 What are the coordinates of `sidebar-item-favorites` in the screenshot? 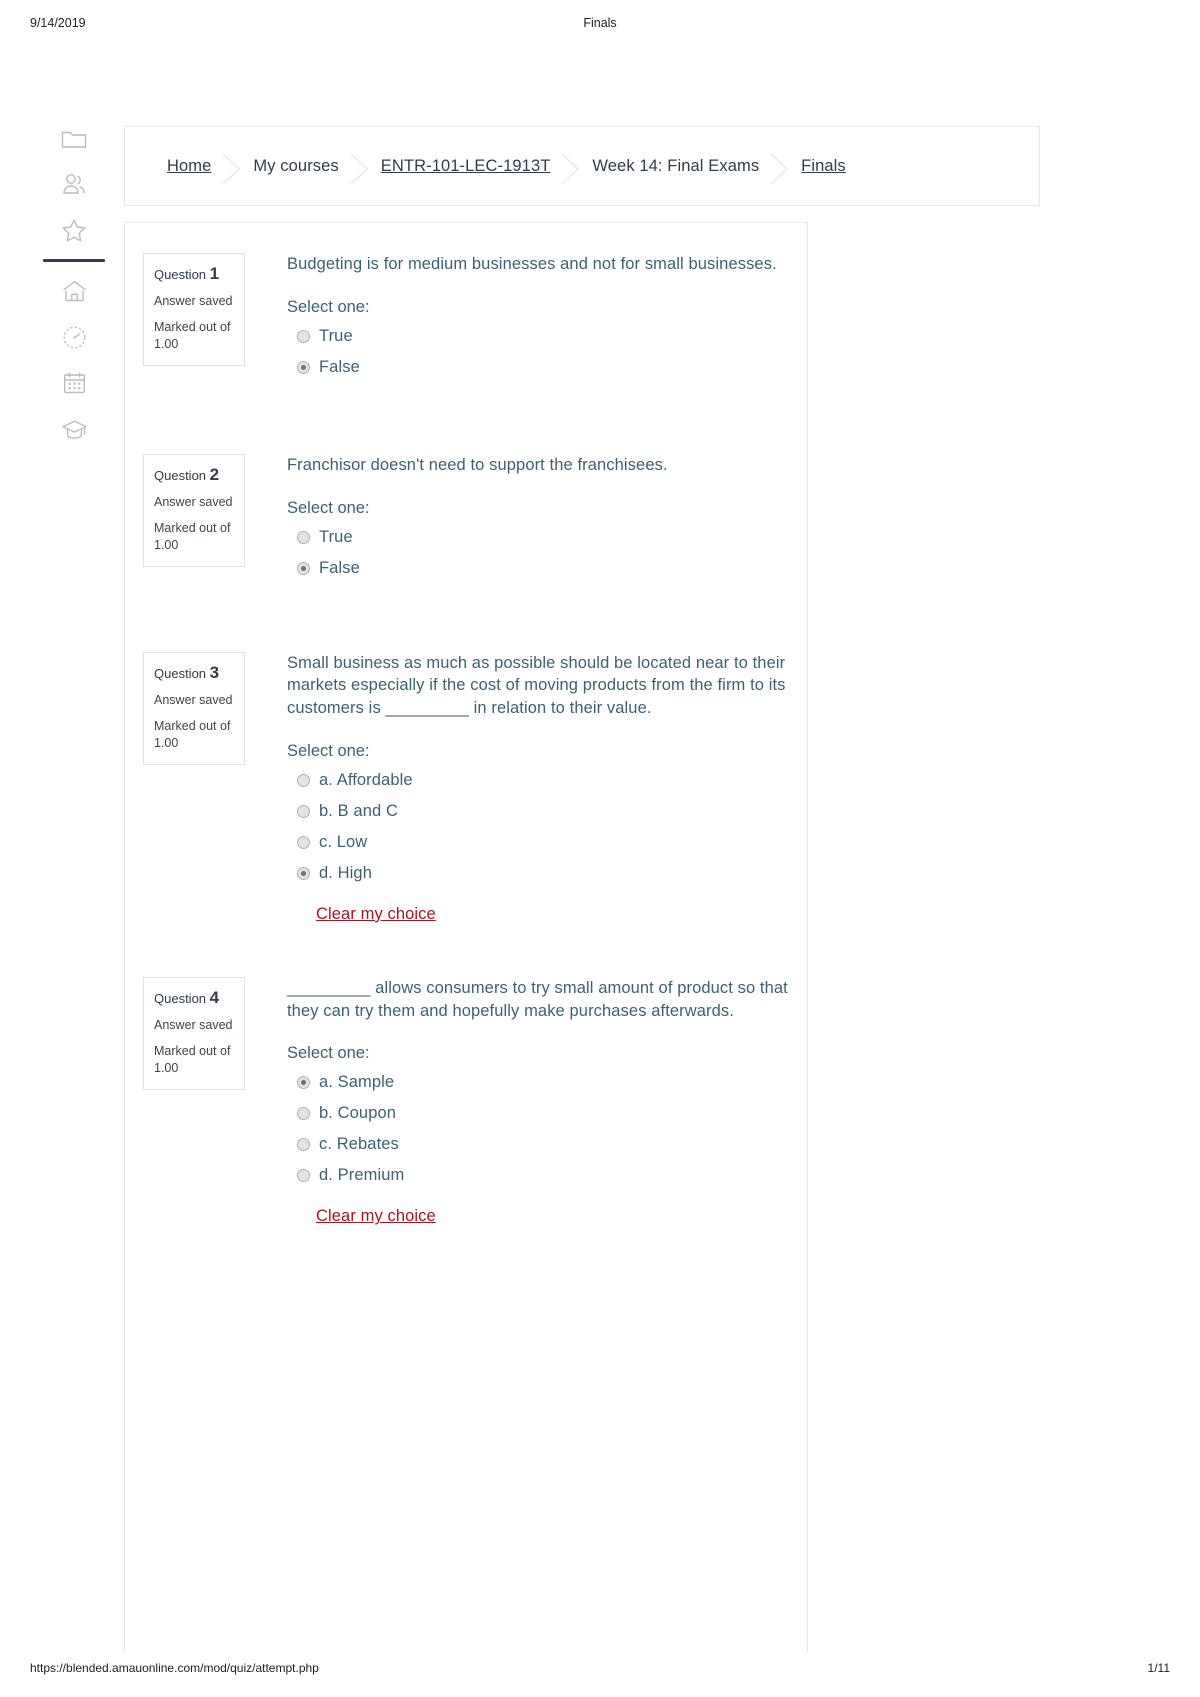 It's located at (74, 230).